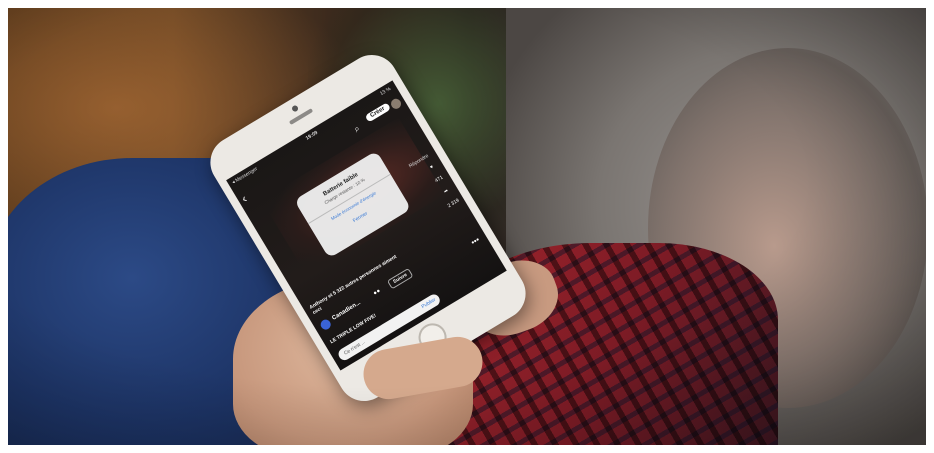 This screenshot has width=934, height=453. Describe the element at coordinates (446, 191) in the screenshot. I see `share-icon: ➦` at that location.